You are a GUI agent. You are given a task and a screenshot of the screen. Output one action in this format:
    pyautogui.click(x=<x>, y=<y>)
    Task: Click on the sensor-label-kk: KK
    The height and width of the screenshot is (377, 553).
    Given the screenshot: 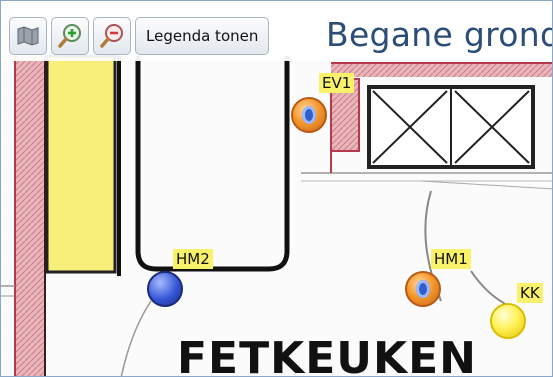 What is the action you would take?
    pyautogui.click(x=530, y=293)
    